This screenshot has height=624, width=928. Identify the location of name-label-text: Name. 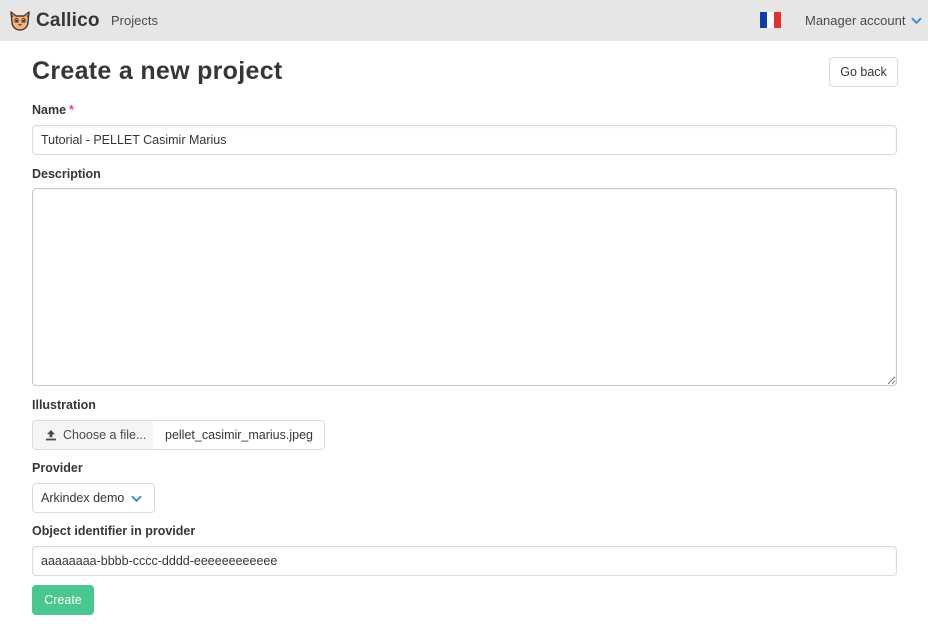
(49, 110).